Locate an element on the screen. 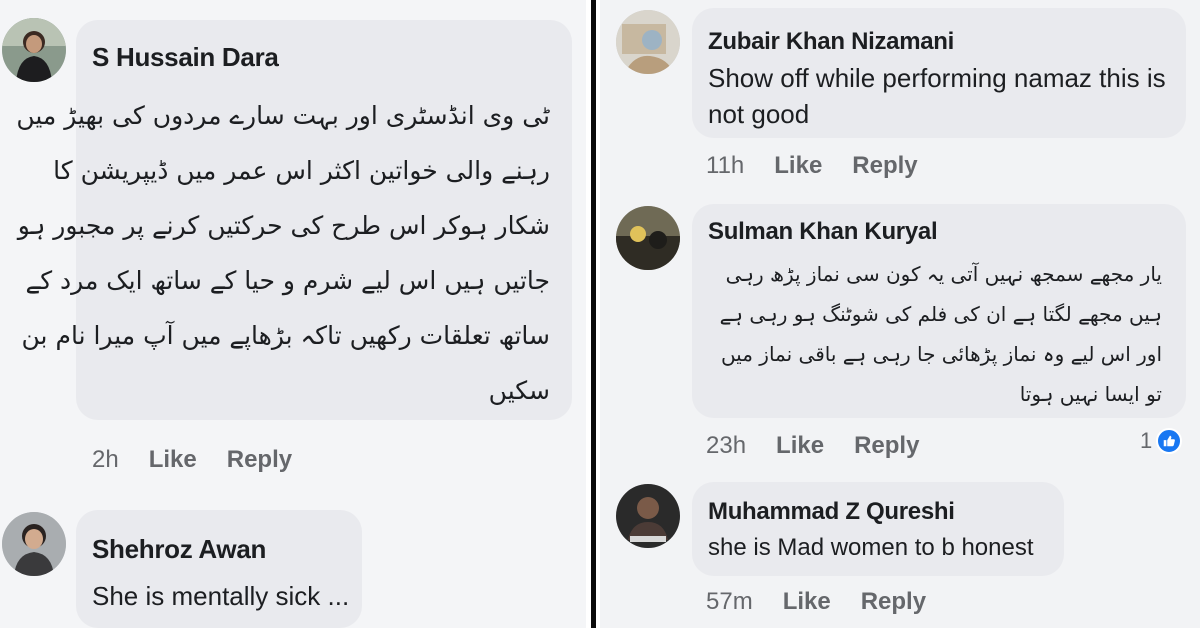 The image size is (1200, 628). panel-divider is located at coordinates (593, 314).